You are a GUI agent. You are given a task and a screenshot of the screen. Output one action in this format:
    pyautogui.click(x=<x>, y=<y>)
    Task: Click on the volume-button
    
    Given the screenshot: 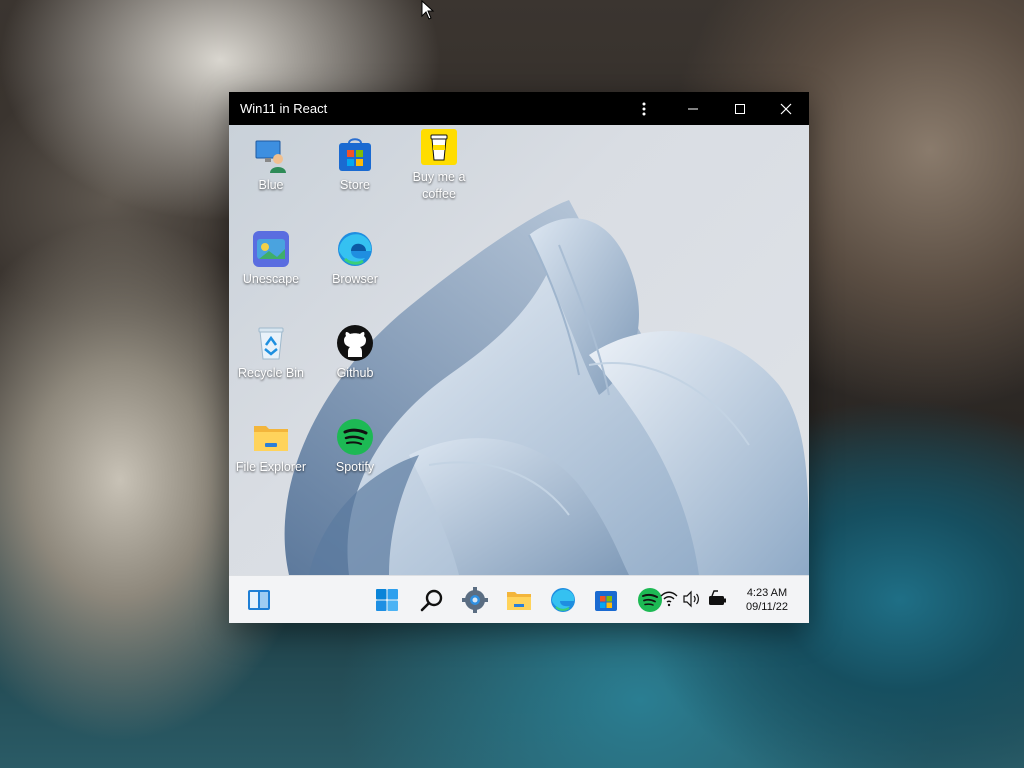 What is the action you would take?
    pyautogui.click(x=692, y=599)
    